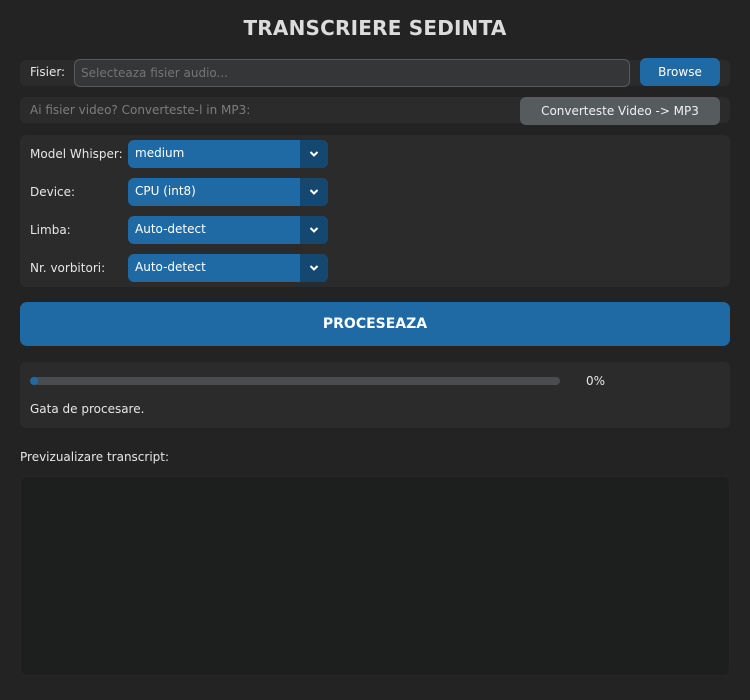  What do you see at coordinates (50, 230) in the screenshot?
I see `language-label: Limba:` at bounding box center [50, 230].